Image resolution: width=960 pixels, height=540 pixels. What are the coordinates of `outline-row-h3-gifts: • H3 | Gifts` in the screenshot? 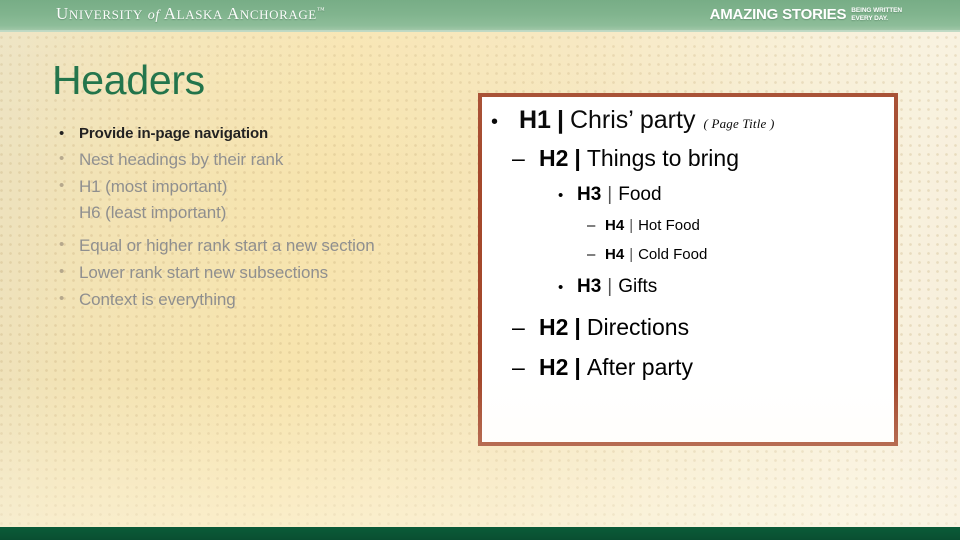 It's located at (607, 287).